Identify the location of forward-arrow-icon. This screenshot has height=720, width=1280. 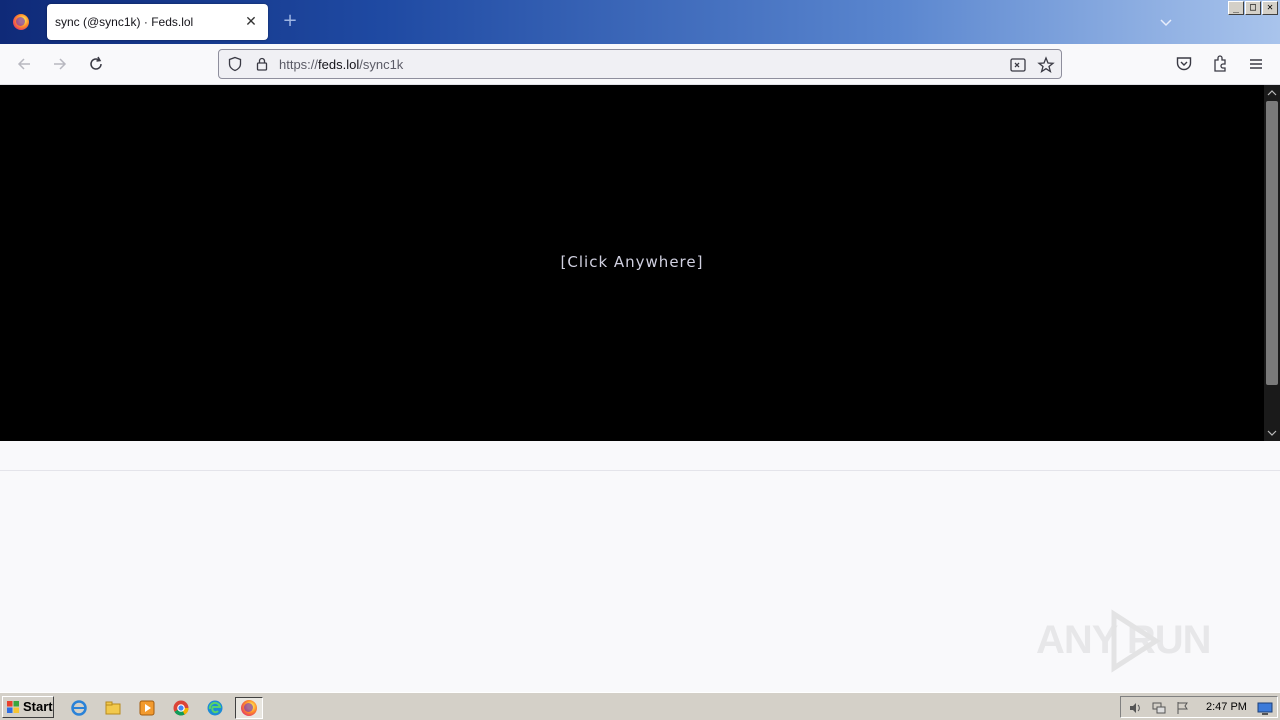
(60, 64).